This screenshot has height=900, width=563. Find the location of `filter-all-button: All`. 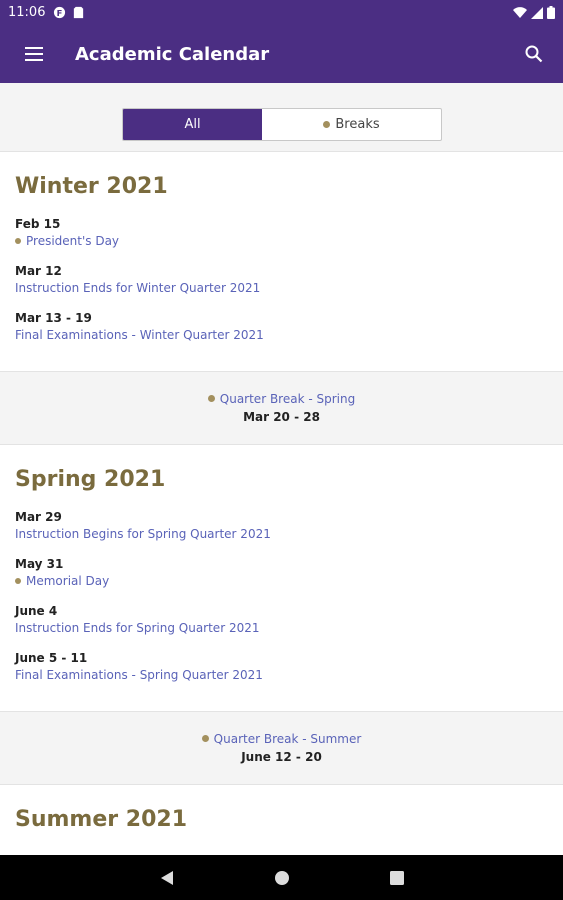

filter-all-button: All is located at coordinates (192, 124).